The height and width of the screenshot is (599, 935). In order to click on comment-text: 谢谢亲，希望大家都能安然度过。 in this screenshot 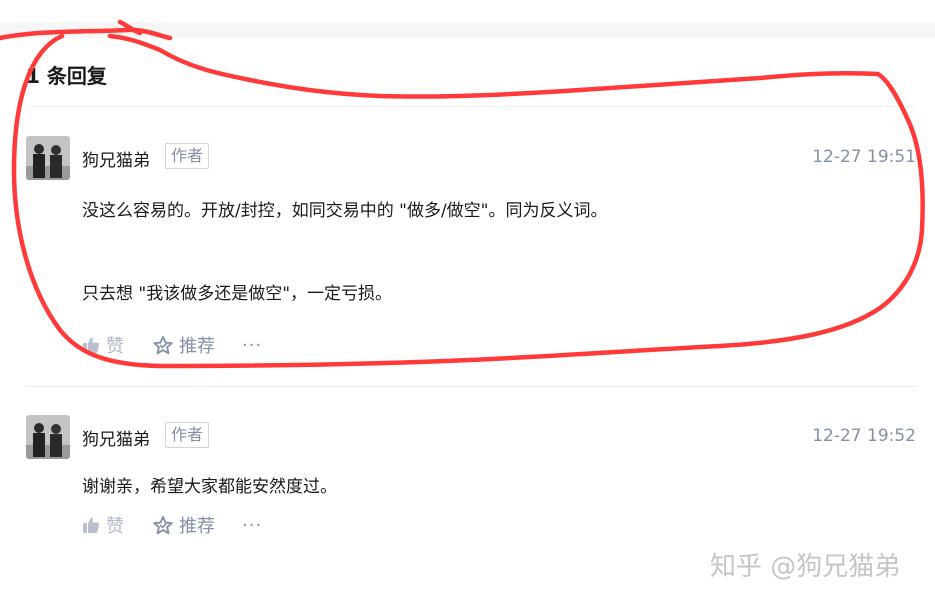, I will do `click(209, 487)`.